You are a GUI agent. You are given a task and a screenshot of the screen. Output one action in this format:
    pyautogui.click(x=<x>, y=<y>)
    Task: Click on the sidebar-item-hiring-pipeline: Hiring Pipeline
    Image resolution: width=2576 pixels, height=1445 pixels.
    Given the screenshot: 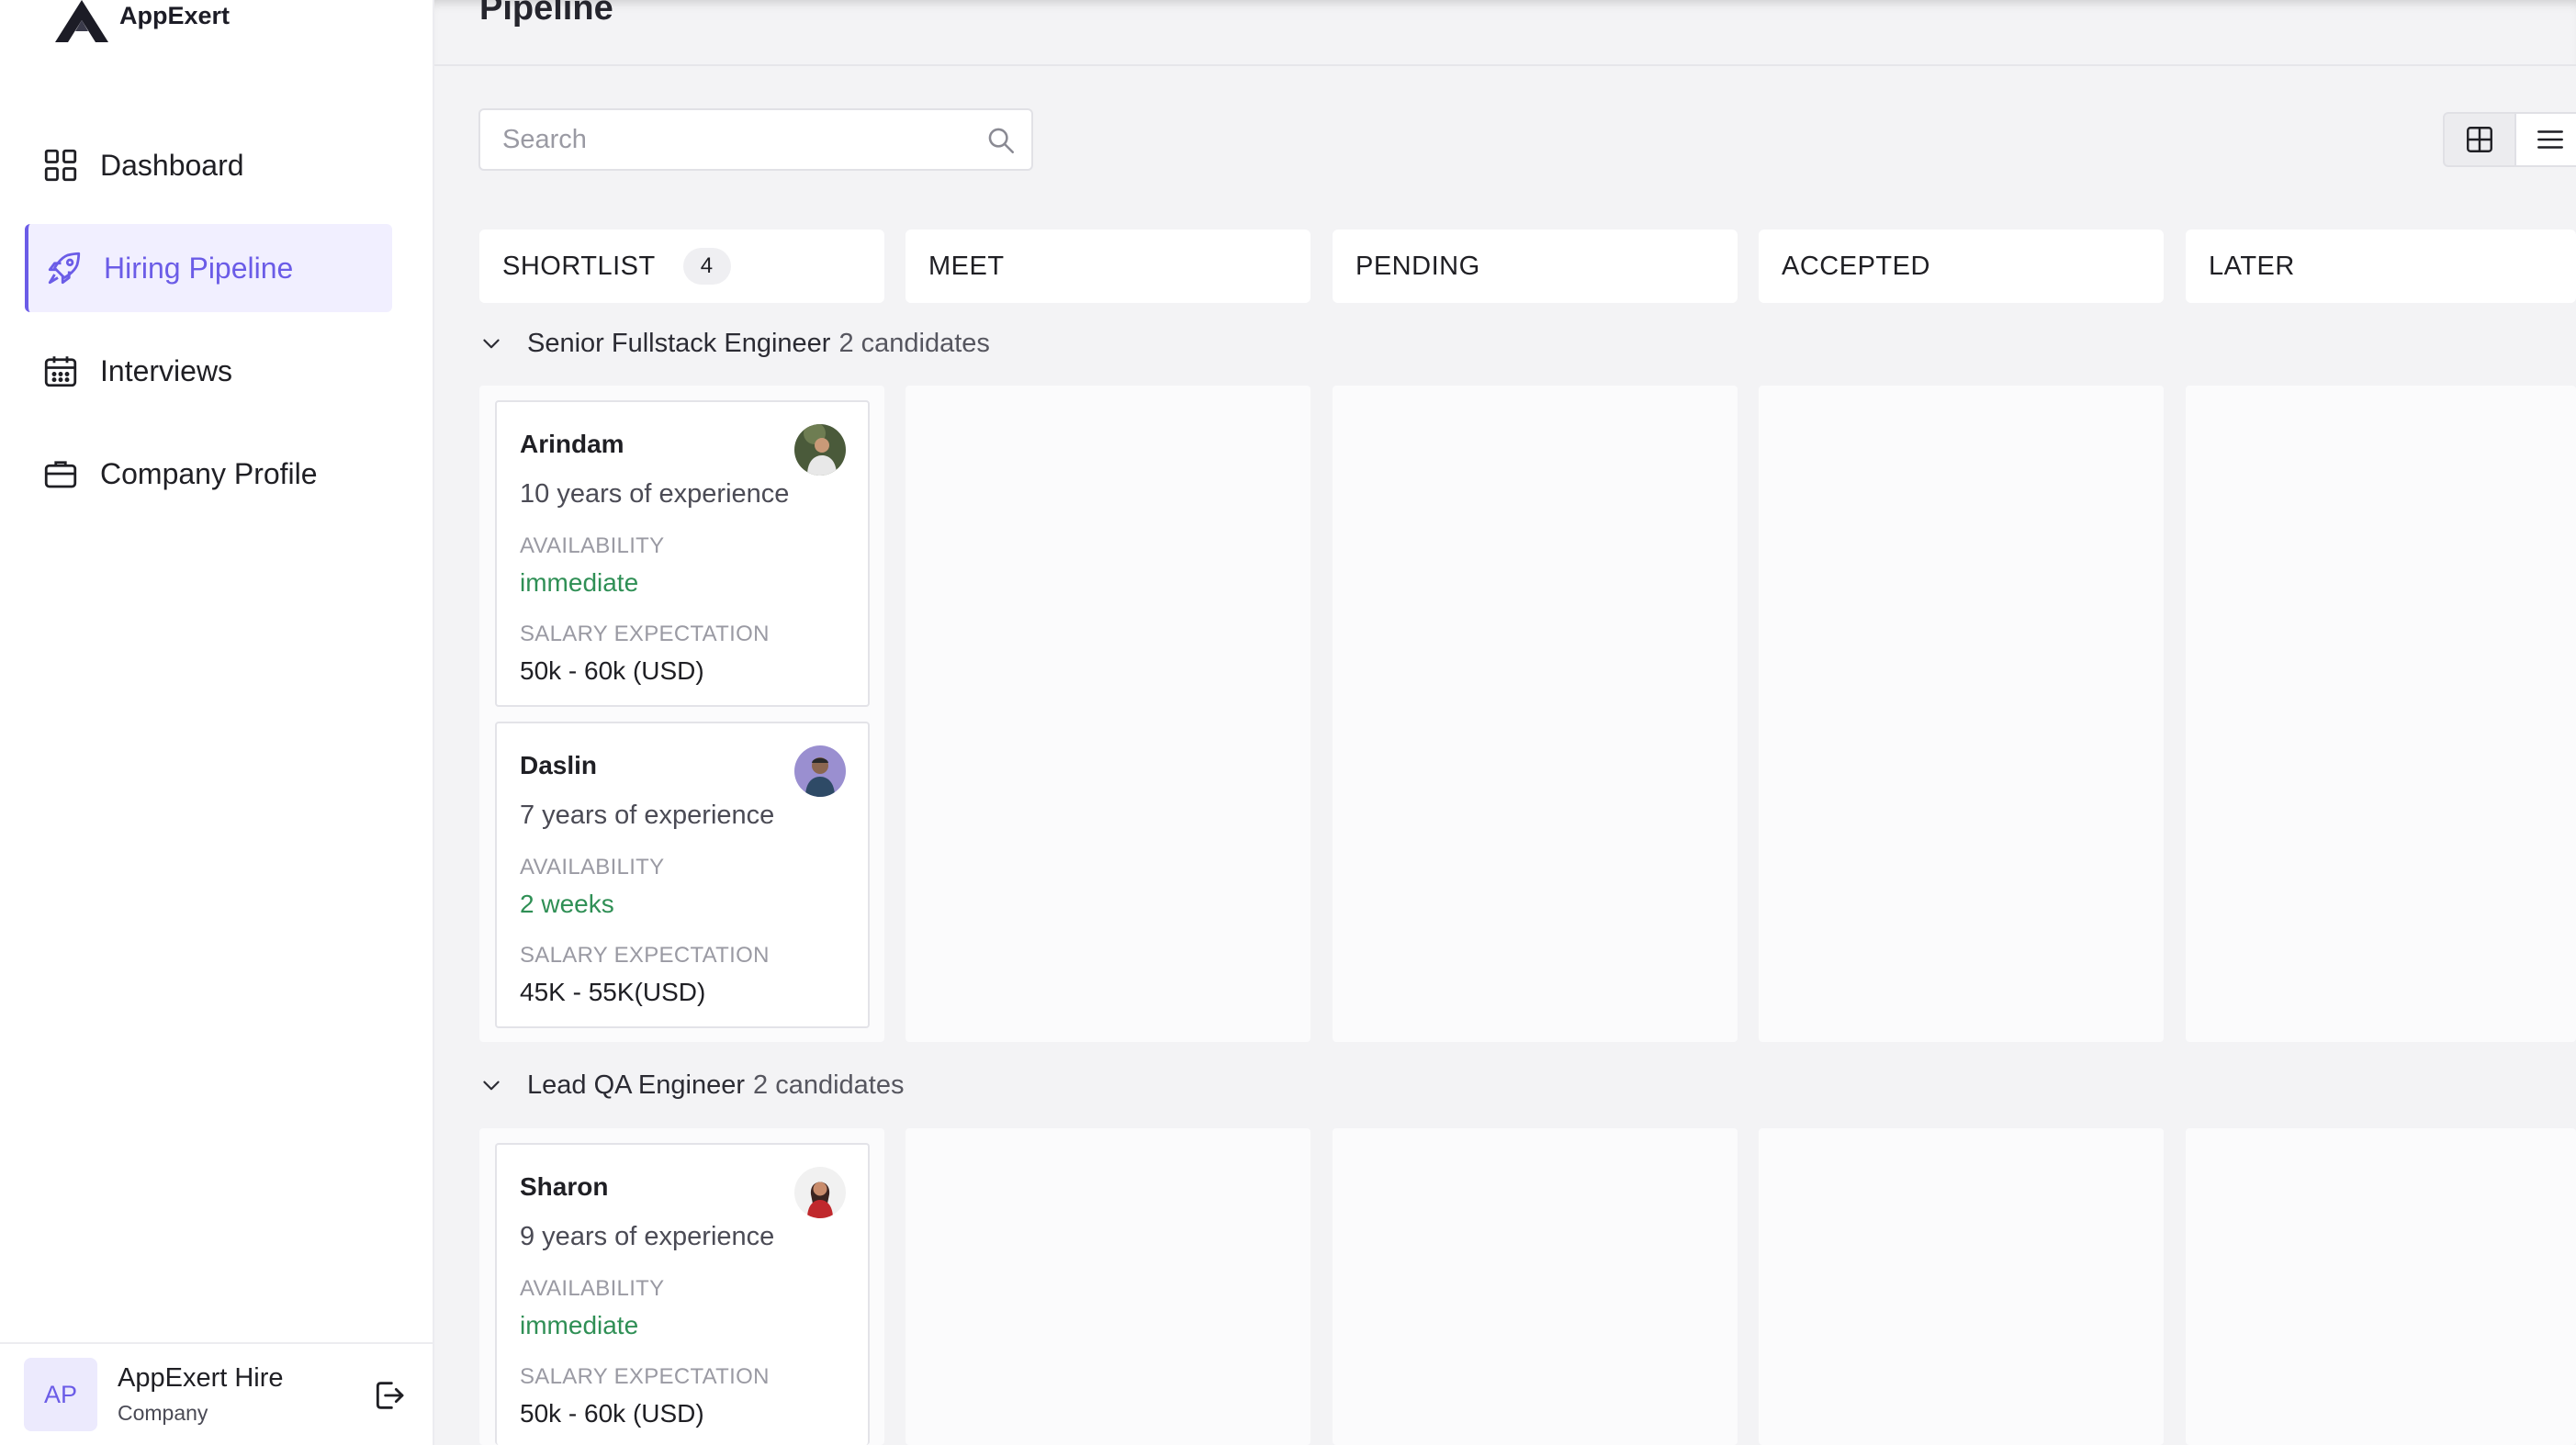 What is the action you would take?
    pyautogui.click(x=208, y=268)
    